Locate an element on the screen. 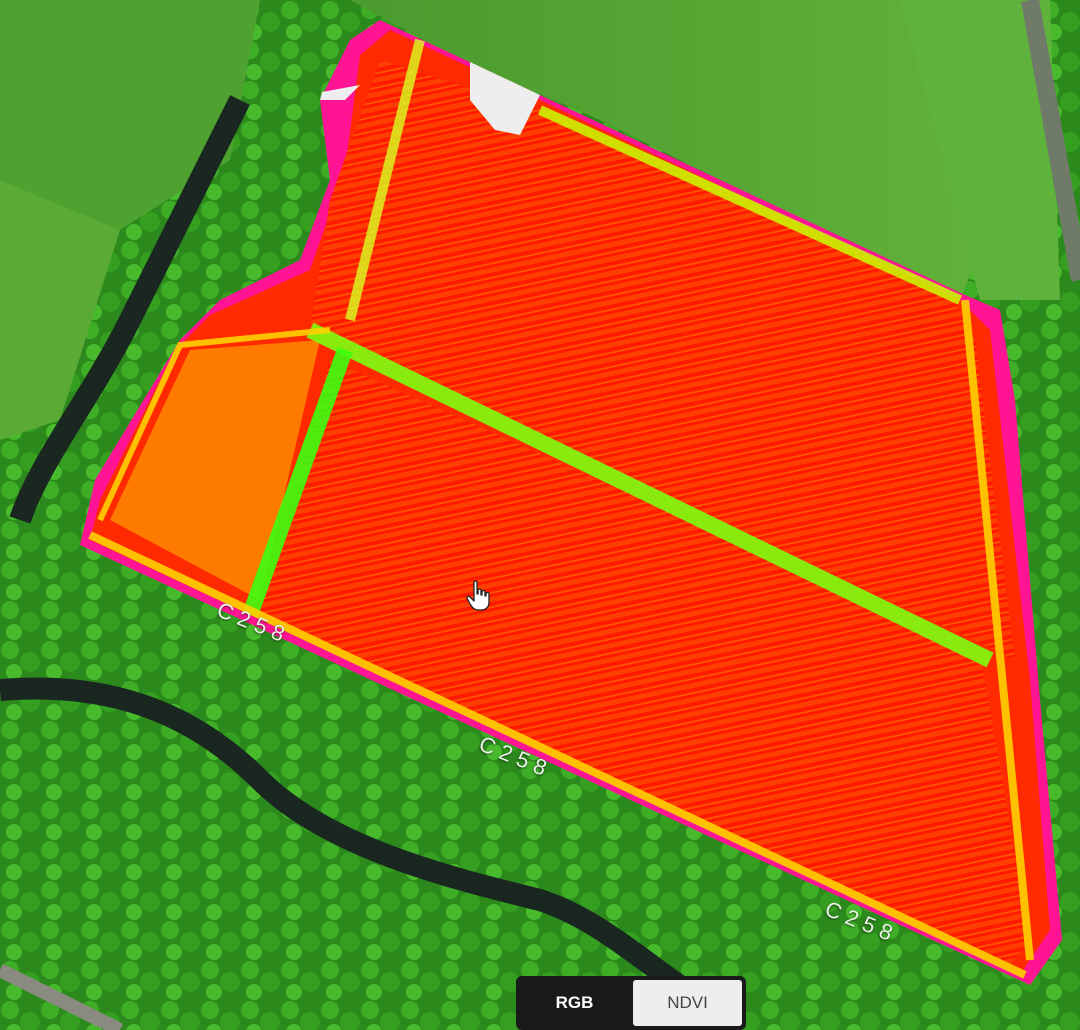  rgb-layer-button: RGB is located at coordinates (574, 1003).